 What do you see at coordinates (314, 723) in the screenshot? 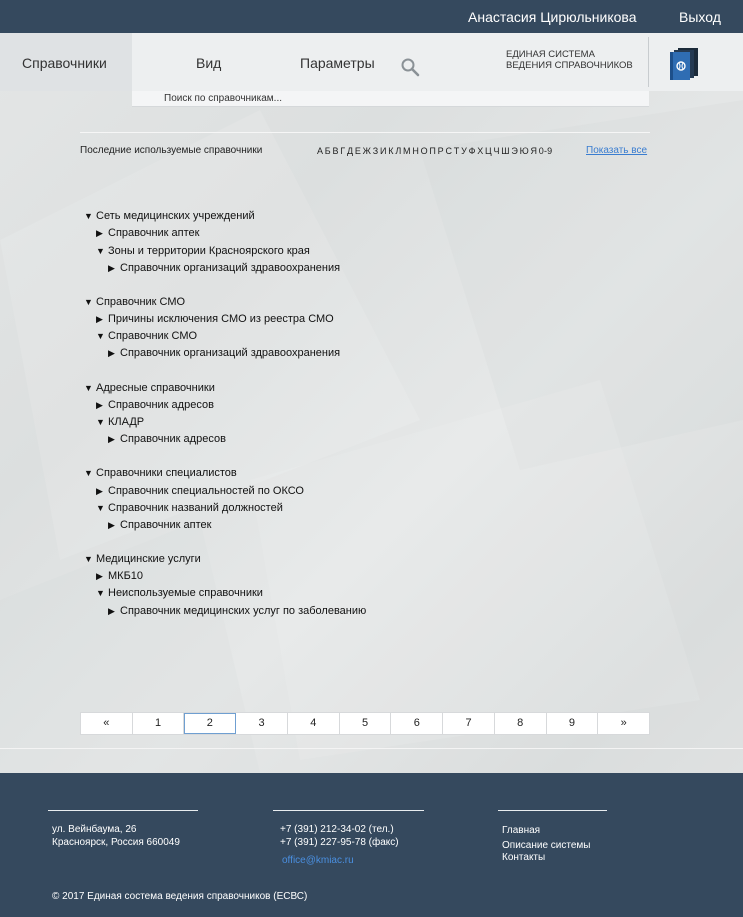
I see `page-button: 4` at bounding box center [314, 723].